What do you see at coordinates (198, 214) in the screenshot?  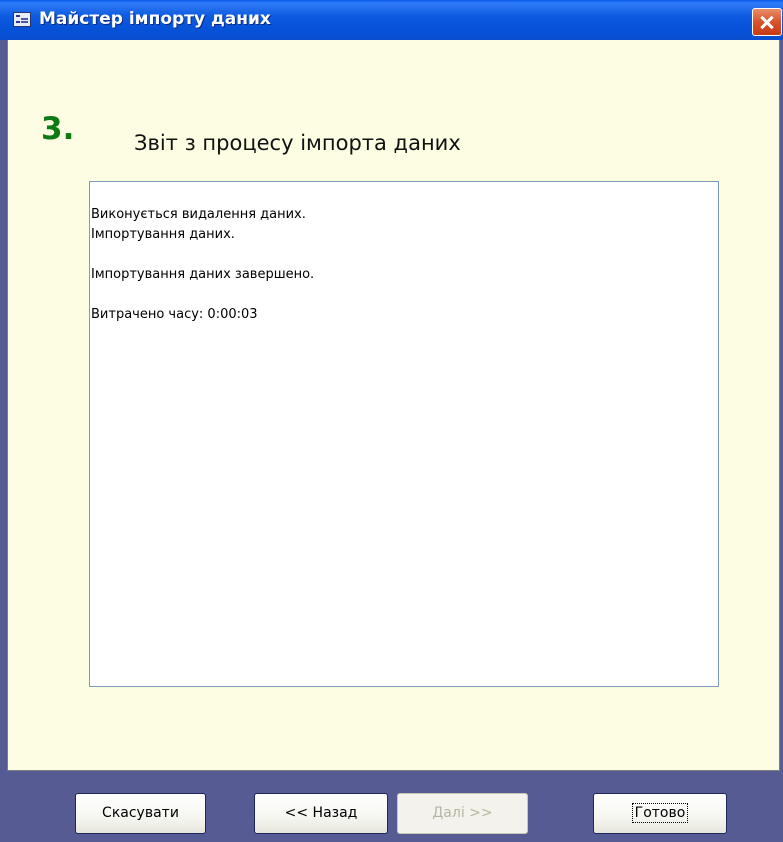 I see `report-line: Виконується видалення даних.` at bounding box center [198, 214].